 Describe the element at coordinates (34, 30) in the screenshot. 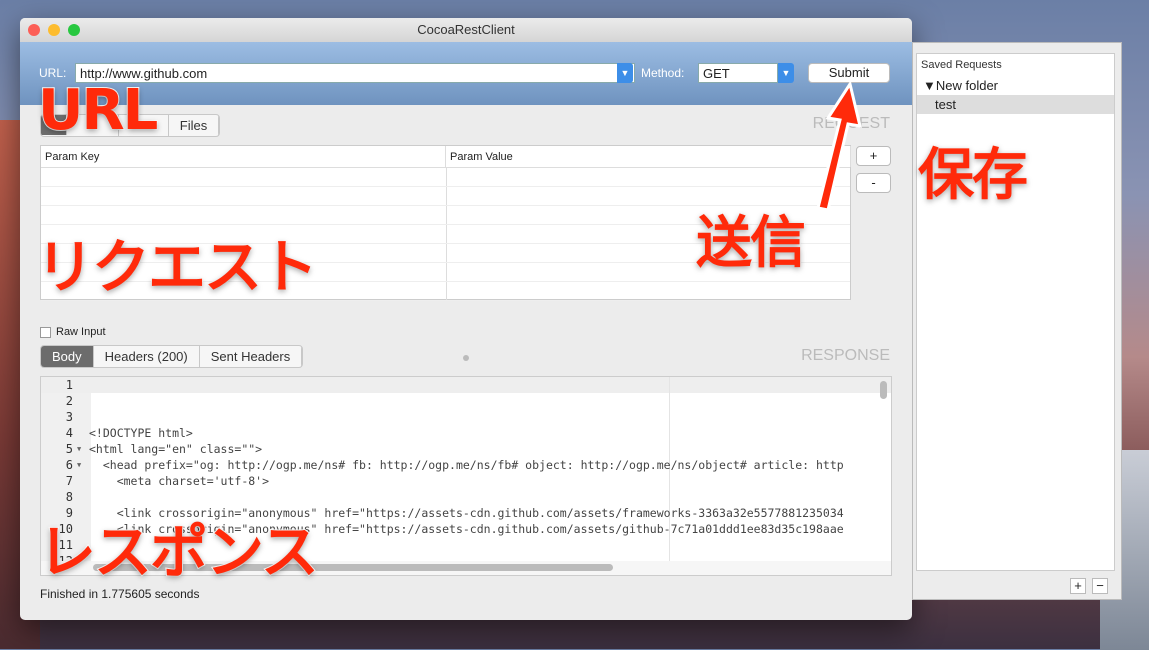

I see `close-button` at that location.